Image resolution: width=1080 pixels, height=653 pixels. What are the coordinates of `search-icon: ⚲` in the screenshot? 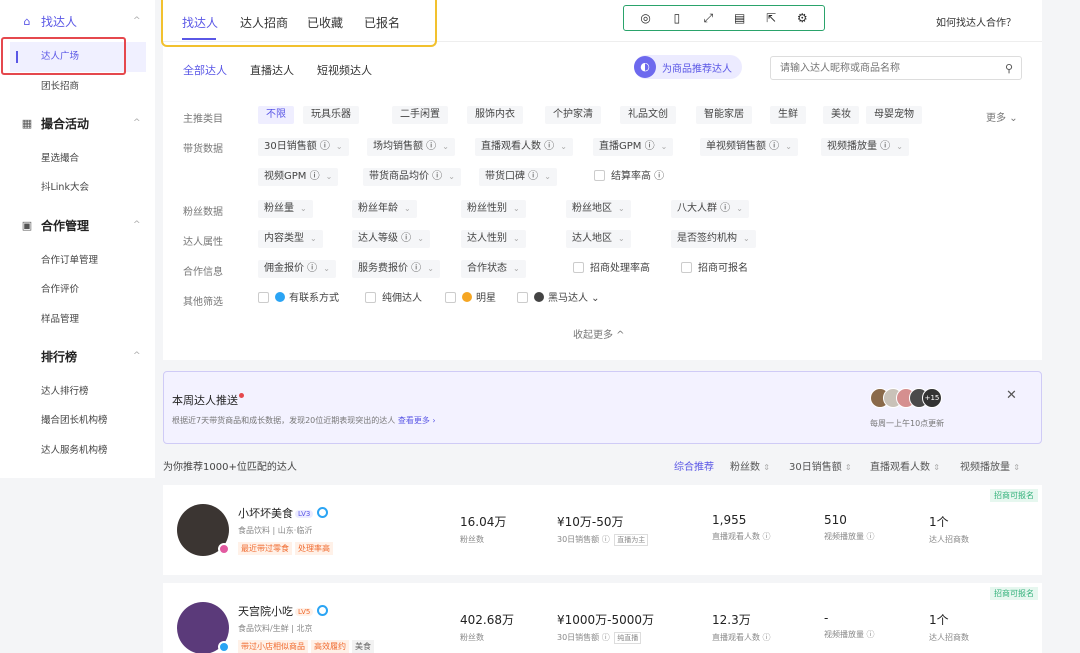 It's located at (1009, 68).